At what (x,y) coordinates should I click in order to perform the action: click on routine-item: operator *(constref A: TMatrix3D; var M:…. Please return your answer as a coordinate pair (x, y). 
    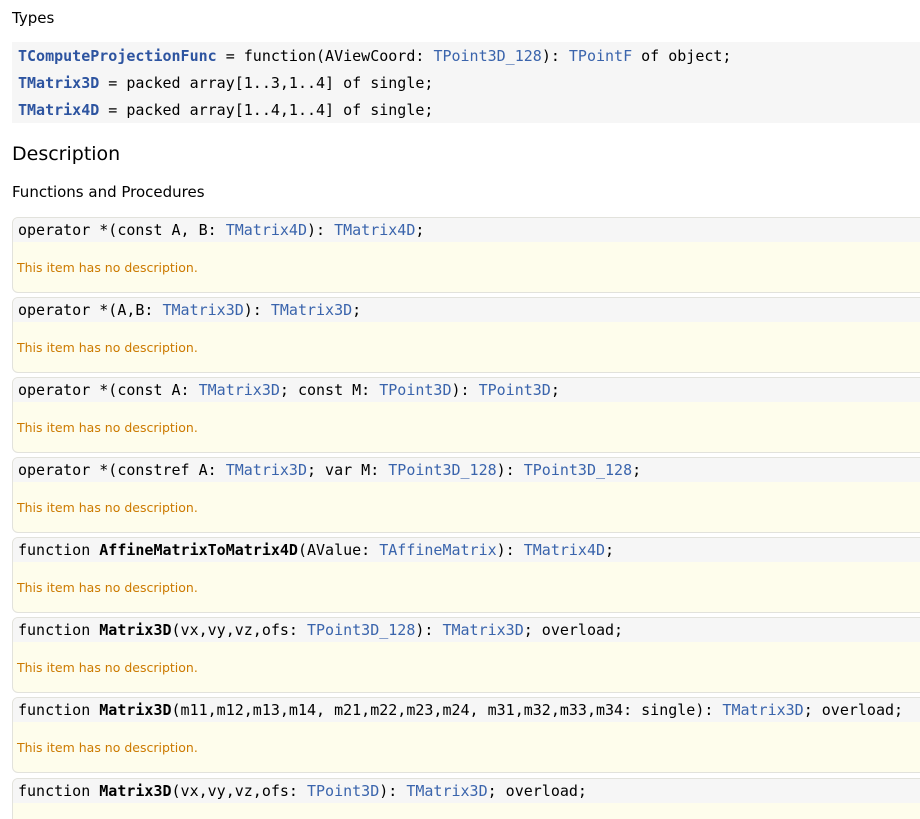
    Looking at the image, I should click on (466, 495).